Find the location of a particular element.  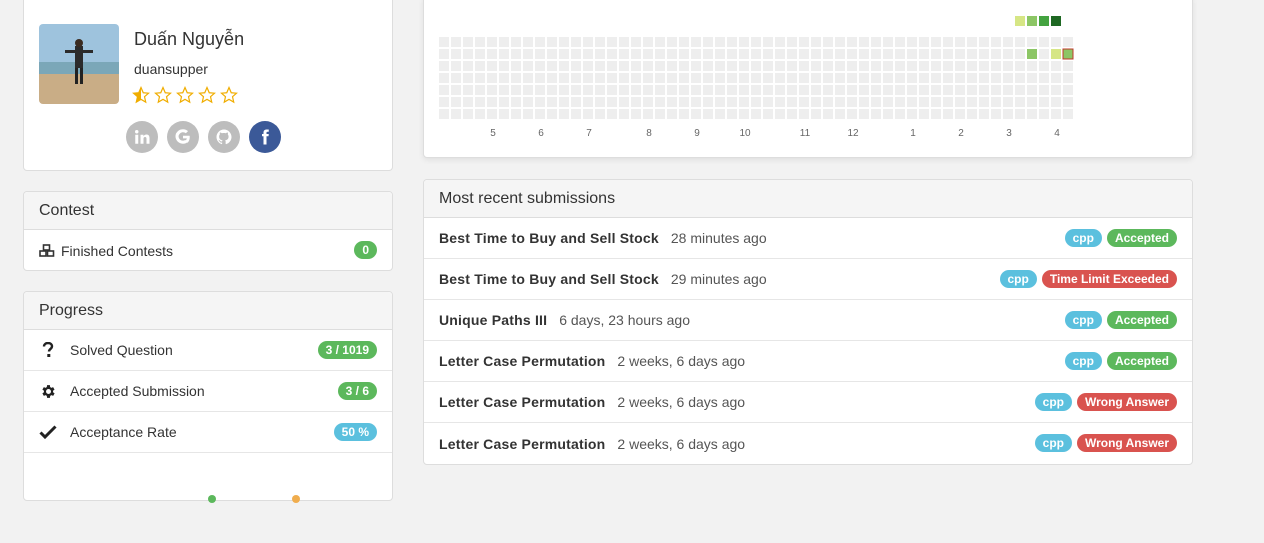

linkedin-icon is located at coordinates (142, 137).